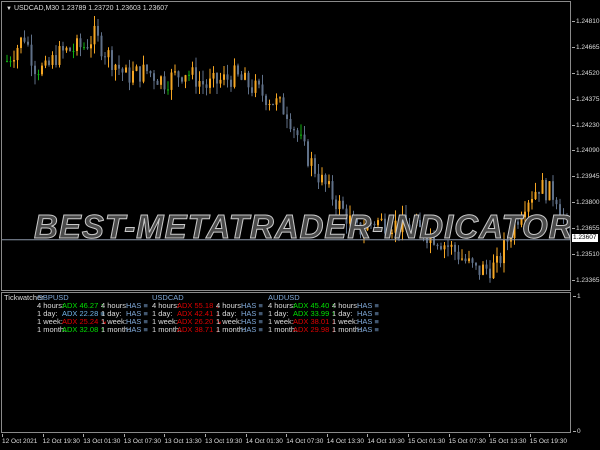  I want to click on adx-value: ADX 29.98 ↓, so click(314, 329).